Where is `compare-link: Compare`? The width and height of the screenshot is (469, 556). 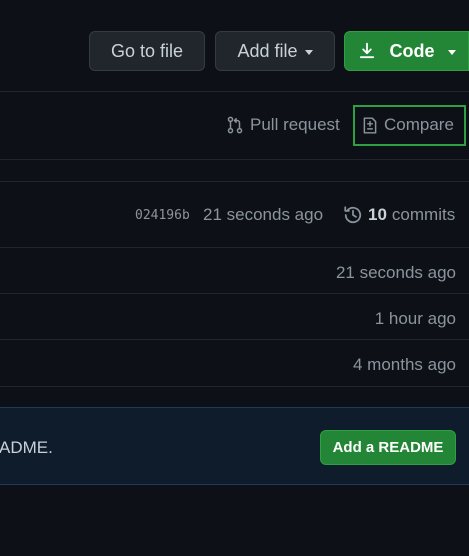 compare-link: Compare is located at coordinates (407, 125).